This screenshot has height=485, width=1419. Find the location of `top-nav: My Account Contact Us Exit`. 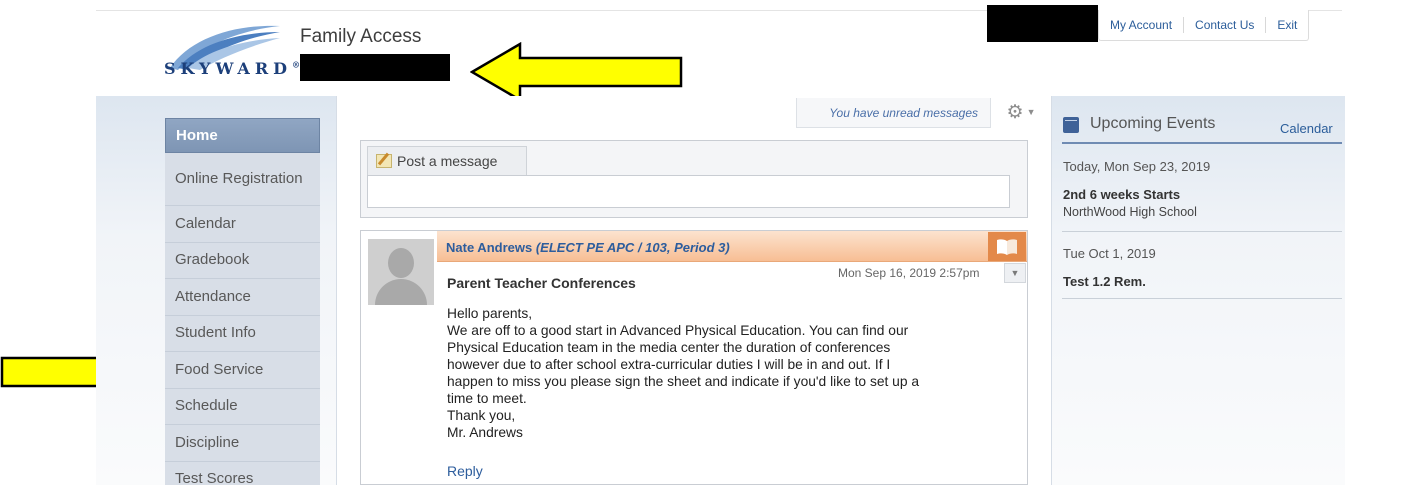

top-nav: My Account Contact Us Exit is located at coordinates (1204, 25).